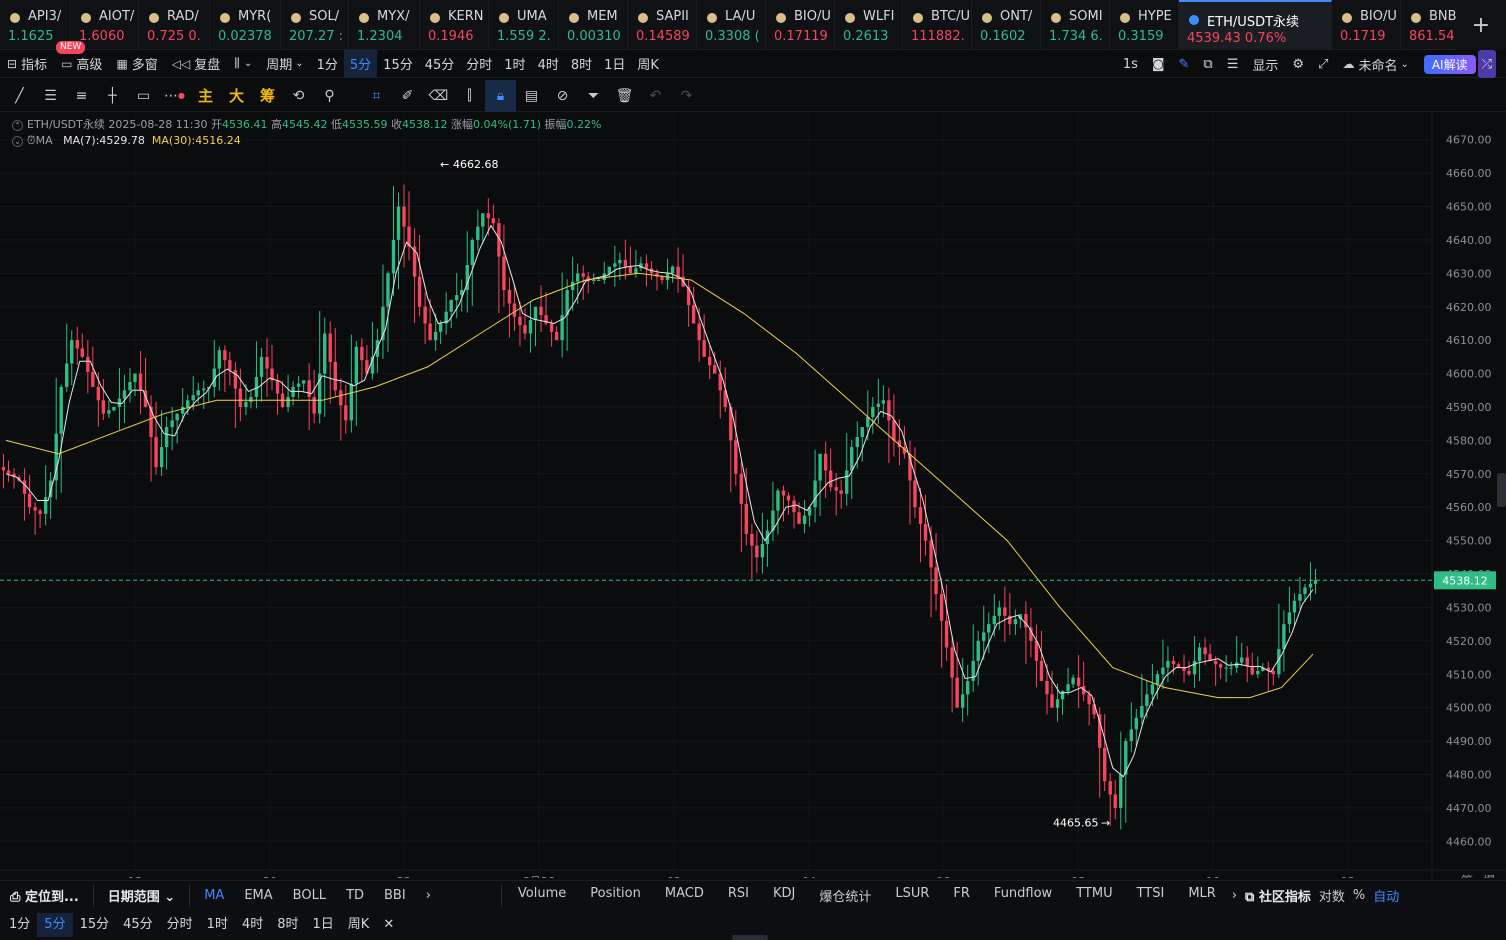  Describe the element at coordinates (174, 96) in the screenshot. I see `more-tools-icon: ⋯ ●` at that location.